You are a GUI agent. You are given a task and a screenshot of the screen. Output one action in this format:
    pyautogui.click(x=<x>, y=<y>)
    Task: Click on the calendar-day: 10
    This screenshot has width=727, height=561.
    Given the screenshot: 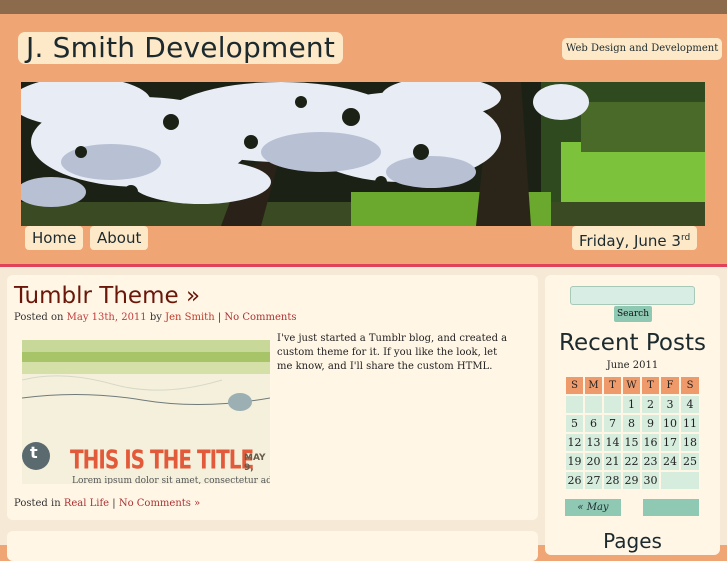 What is the action you would take?
    pyautogui.click(x=670, y=423)
    